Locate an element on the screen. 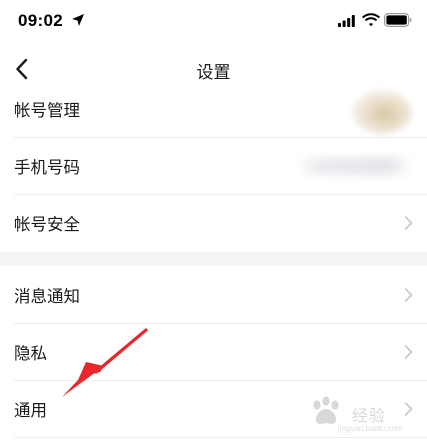  avatar is located at coordinates (382, 112).